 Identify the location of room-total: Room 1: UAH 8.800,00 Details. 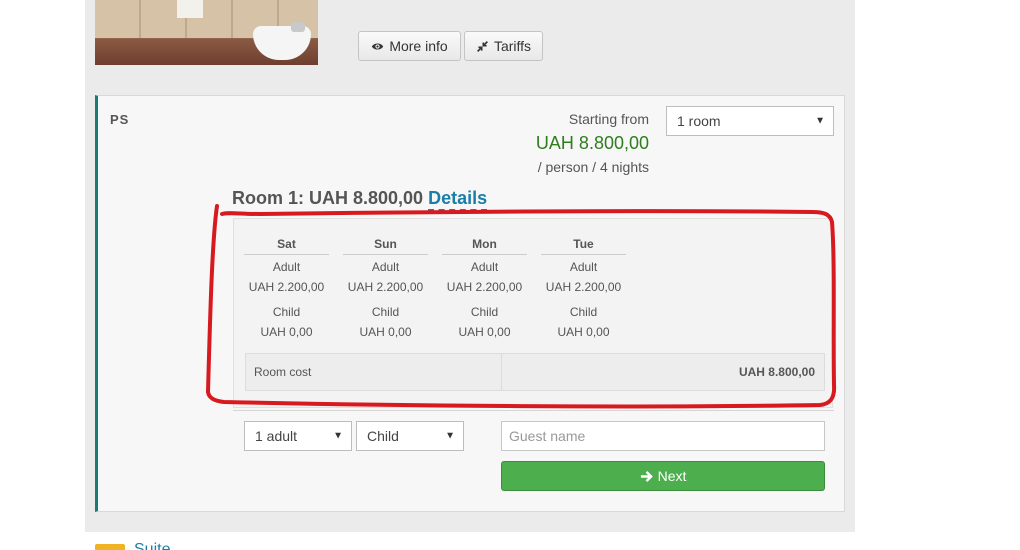
(360, 199).